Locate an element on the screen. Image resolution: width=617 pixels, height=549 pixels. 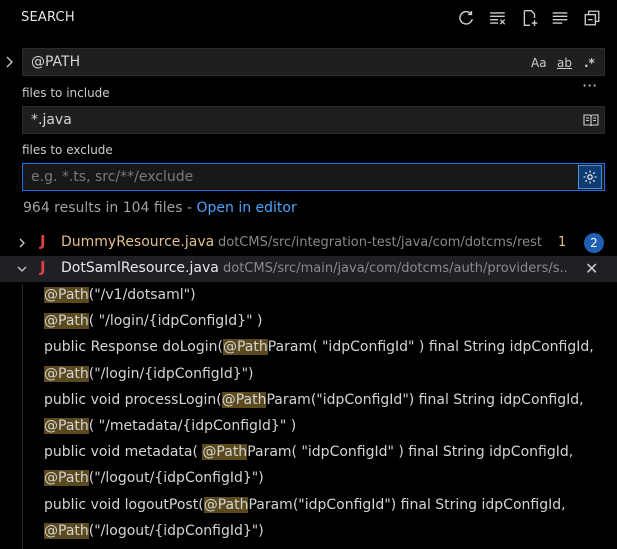
toggle-replace-chevron-icon is located at coordinates (10, 62).